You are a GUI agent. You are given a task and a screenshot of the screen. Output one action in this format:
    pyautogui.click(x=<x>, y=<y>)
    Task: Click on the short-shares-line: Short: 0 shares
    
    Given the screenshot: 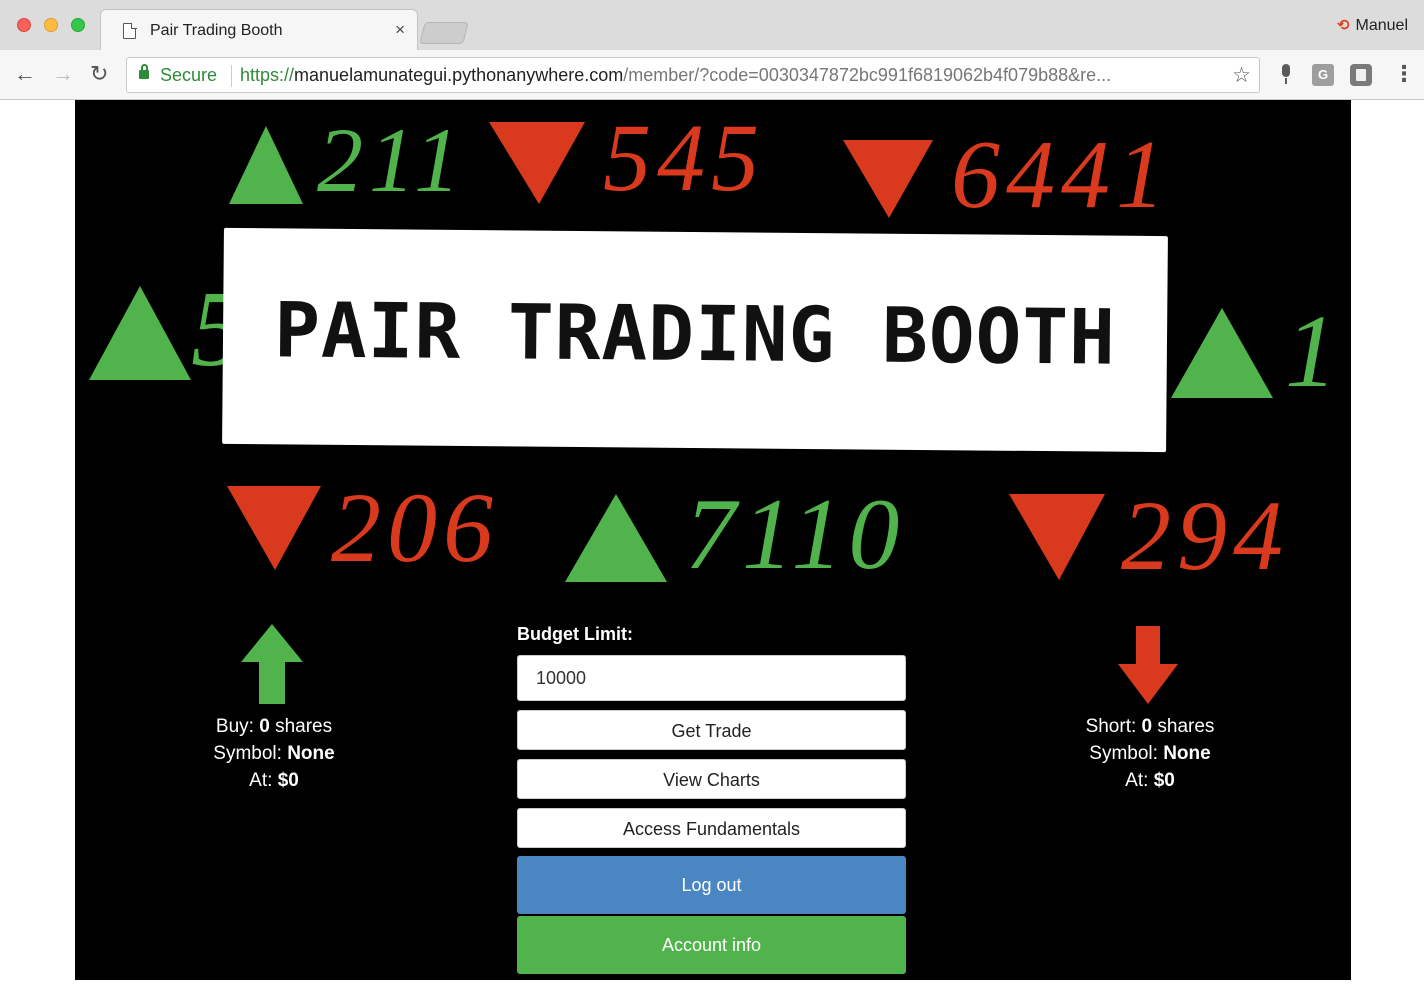 What is the action you would take?
    pyautogui.click(x=1150, y=726)
    